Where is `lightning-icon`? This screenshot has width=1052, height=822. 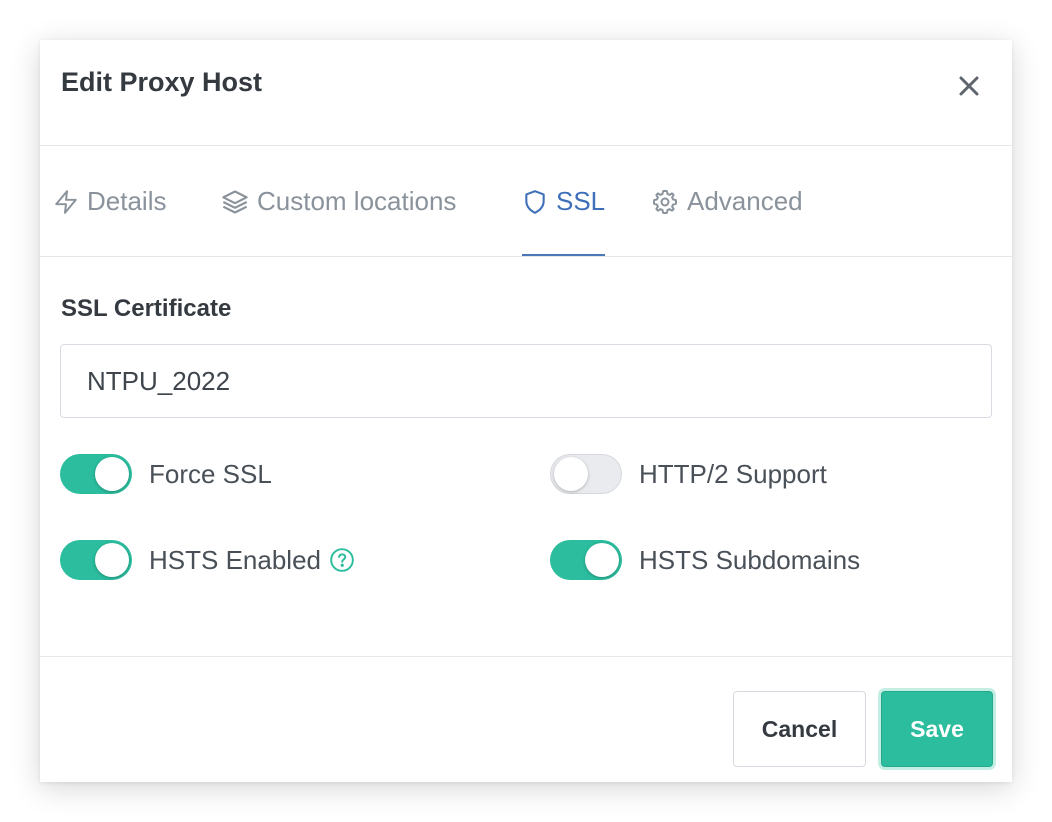
lightning-icon is located at coordinates (66, 201).